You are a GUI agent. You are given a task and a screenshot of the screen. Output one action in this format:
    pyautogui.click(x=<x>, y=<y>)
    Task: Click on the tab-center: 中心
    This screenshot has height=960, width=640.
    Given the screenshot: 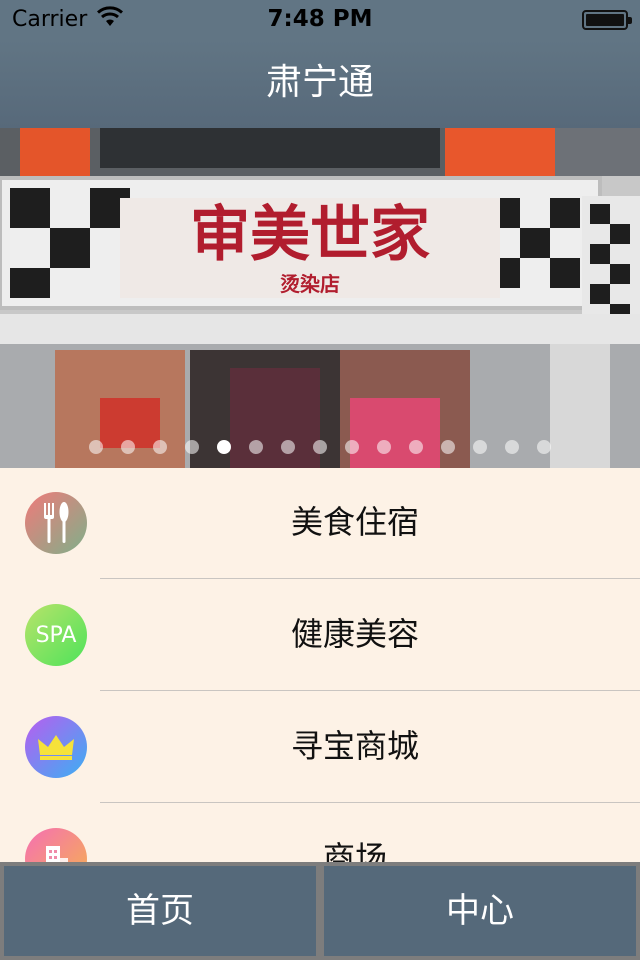 What is the action you would take?
    pyautogui.click(x=480, y=911)
    